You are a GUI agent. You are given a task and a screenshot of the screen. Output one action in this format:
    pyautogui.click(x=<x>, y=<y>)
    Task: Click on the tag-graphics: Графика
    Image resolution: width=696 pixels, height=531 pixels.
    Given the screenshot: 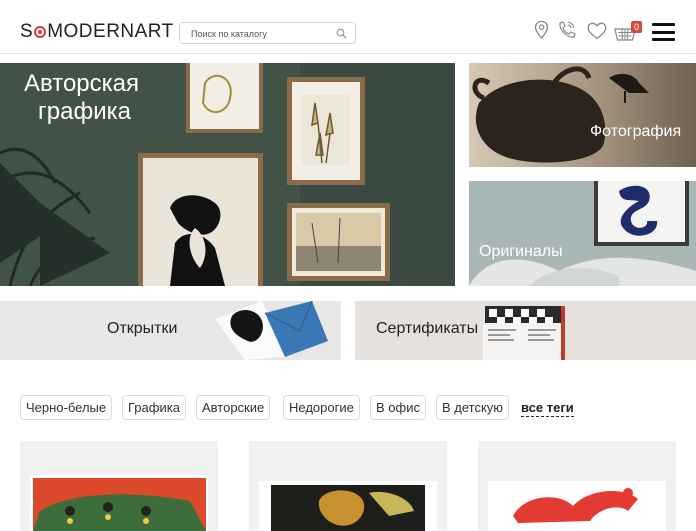 What is the action you would take?
    pyautogui.click(x=154, y=407)
    